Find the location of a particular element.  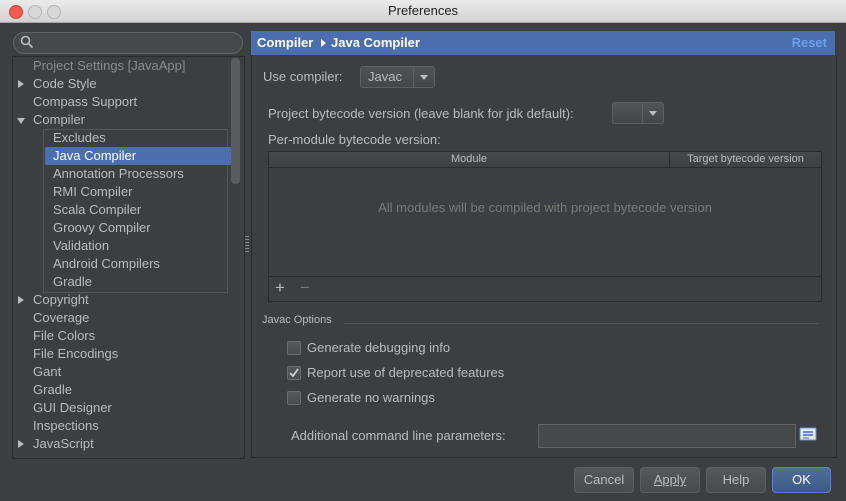

help-button: Help is located at coordinates (736, 480).